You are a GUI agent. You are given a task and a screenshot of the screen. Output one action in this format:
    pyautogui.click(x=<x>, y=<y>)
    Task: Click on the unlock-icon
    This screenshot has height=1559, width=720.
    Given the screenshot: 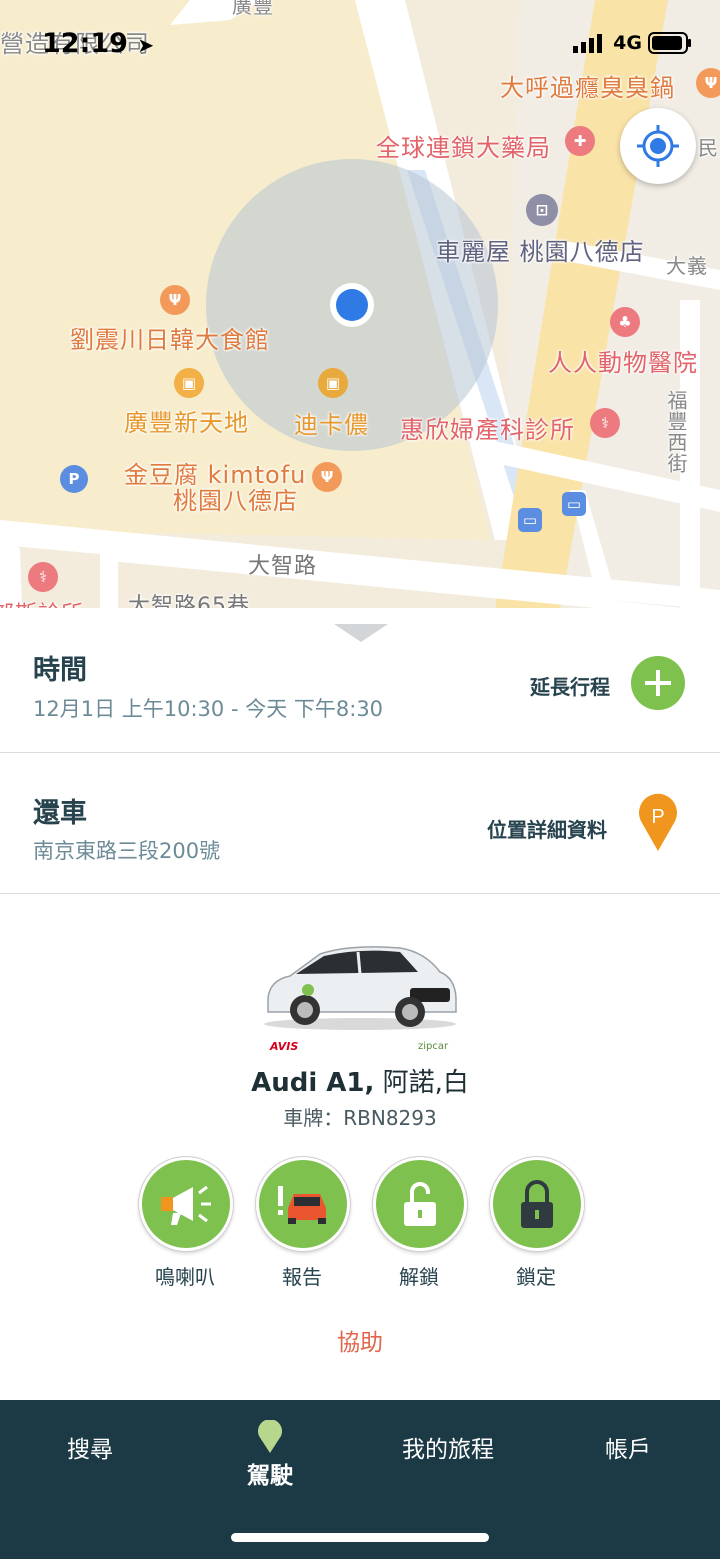 What is the action you would take?
    pyautogui.click(x=420, y=1204)
    